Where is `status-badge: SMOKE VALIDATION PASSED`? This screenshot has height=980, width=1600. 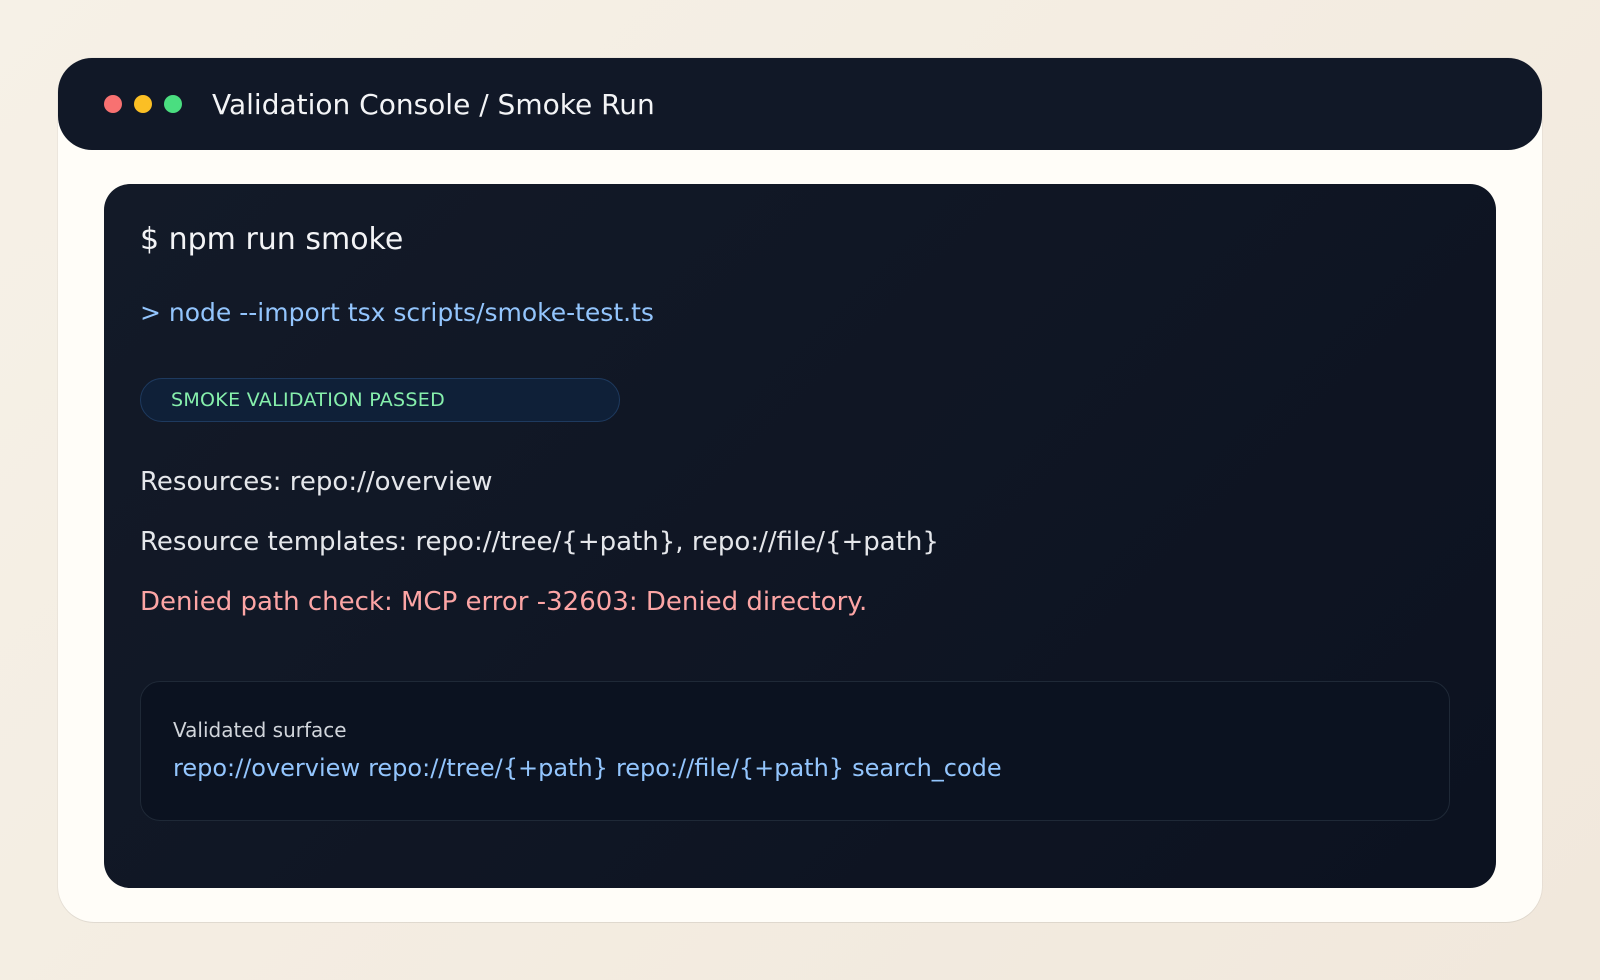 status-badge: SMOKE VALIDATION PASSED is located at coordinates (380, 400).